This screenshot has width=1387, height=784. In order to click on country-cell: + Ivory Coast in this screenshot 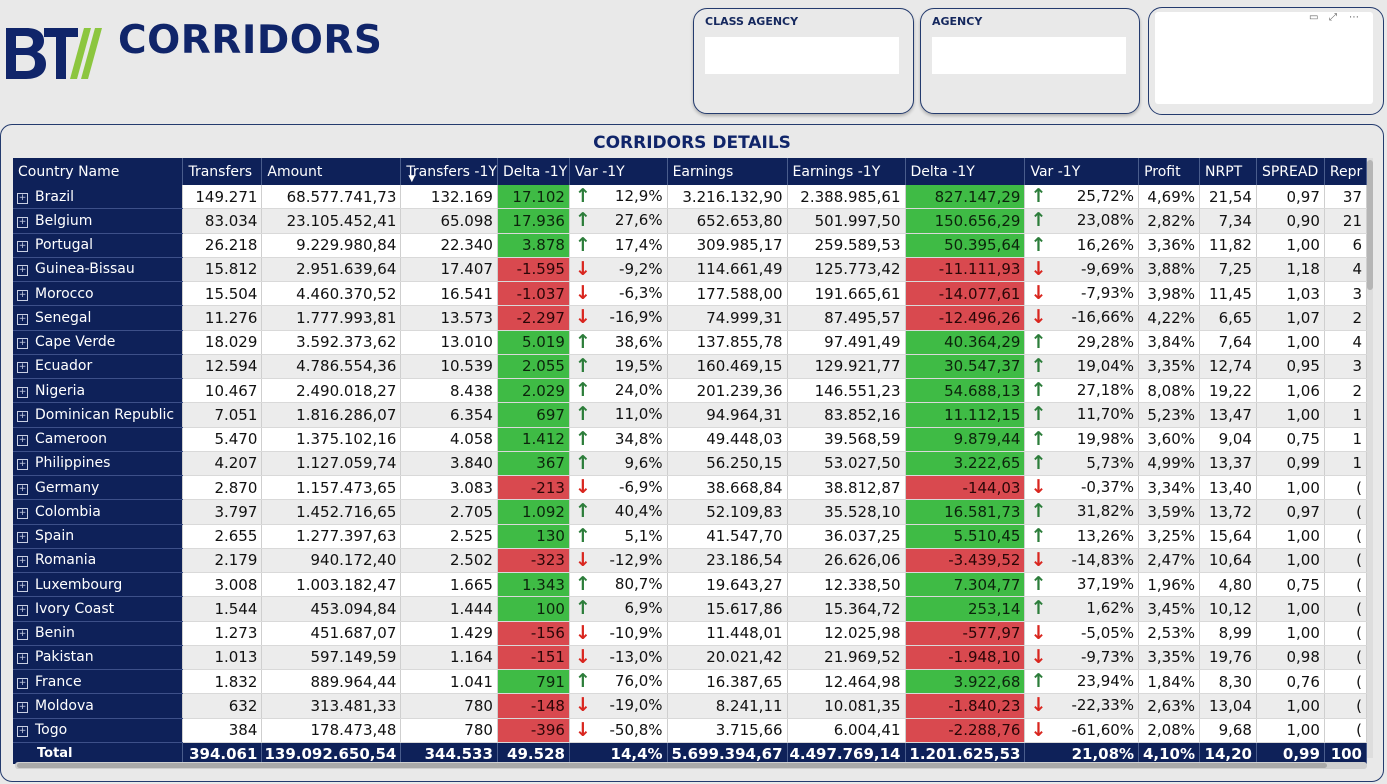, I will do `click(98, 609)`.